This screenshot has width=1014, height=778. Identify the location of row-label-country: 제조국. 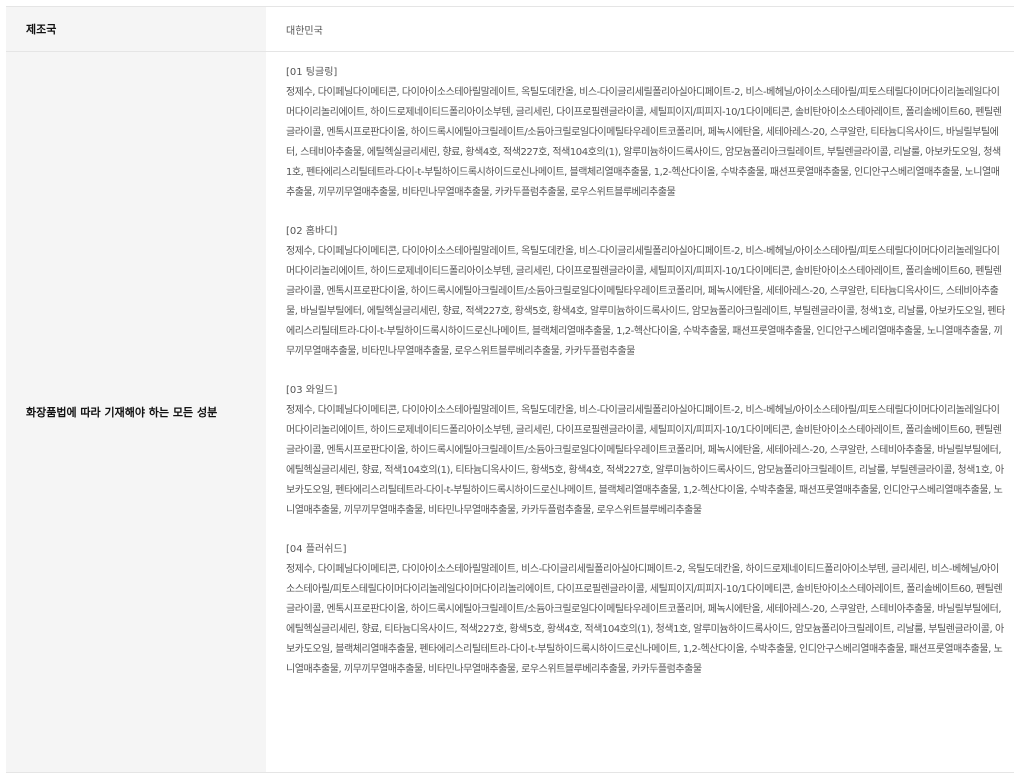
(136, 29).